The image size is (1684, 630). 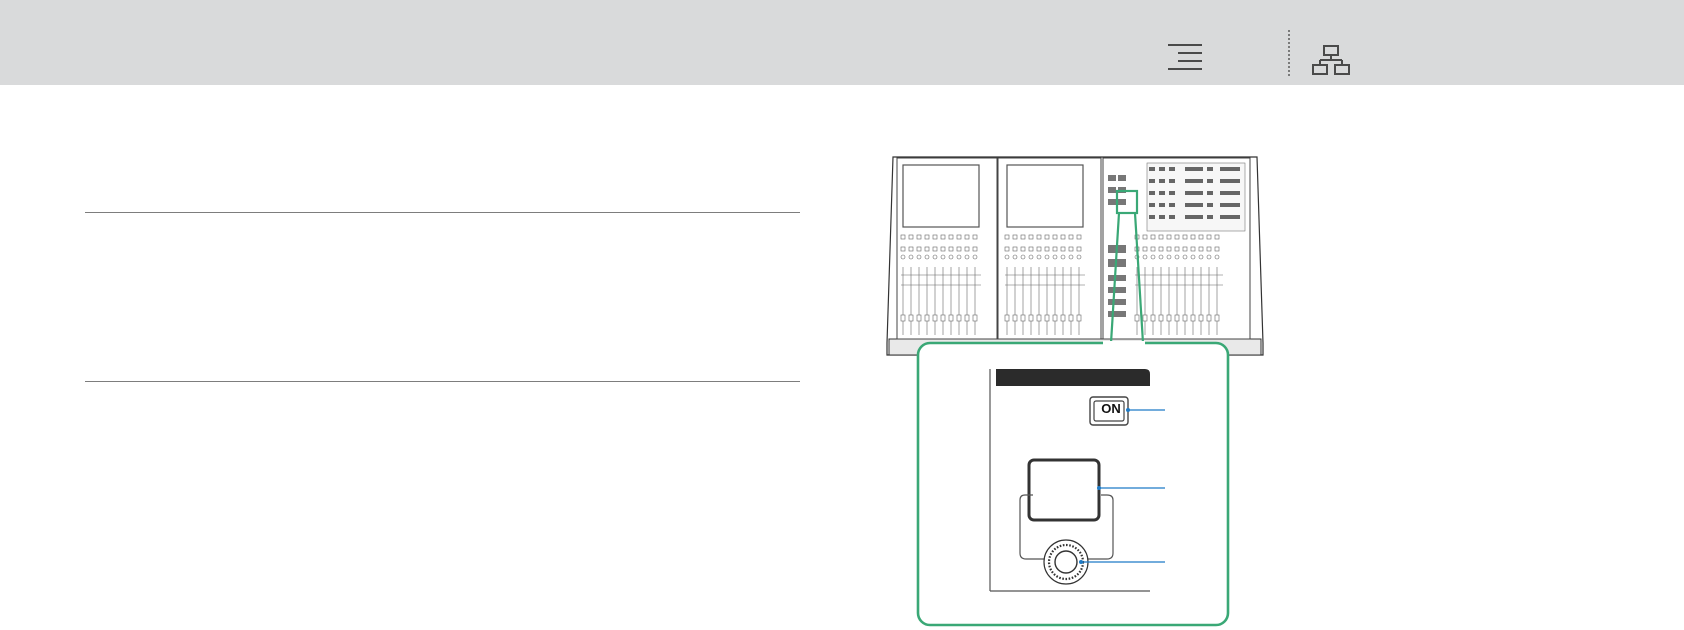 I want to click on table-of-contents-icon, so click(x=1185, y=58).